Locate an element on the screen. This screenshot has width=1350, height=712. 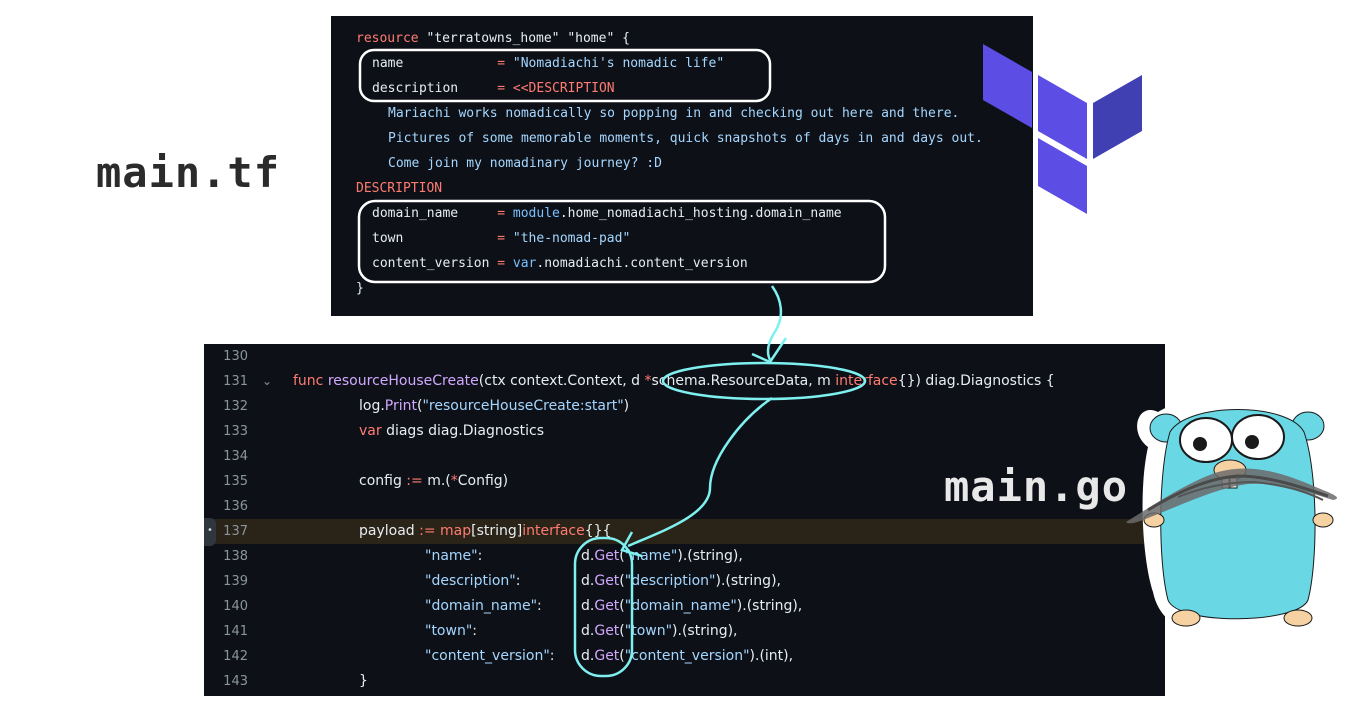
tf-line-name: name = "Nomadiachi's nomadic life" is located at coordinates (548, 63).